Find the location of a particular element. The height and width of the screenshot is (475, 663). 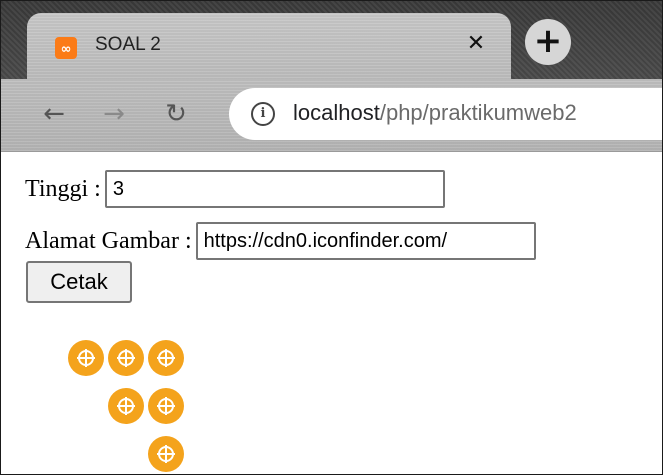

new-tab-button: + is located at coordinates (548, 42).